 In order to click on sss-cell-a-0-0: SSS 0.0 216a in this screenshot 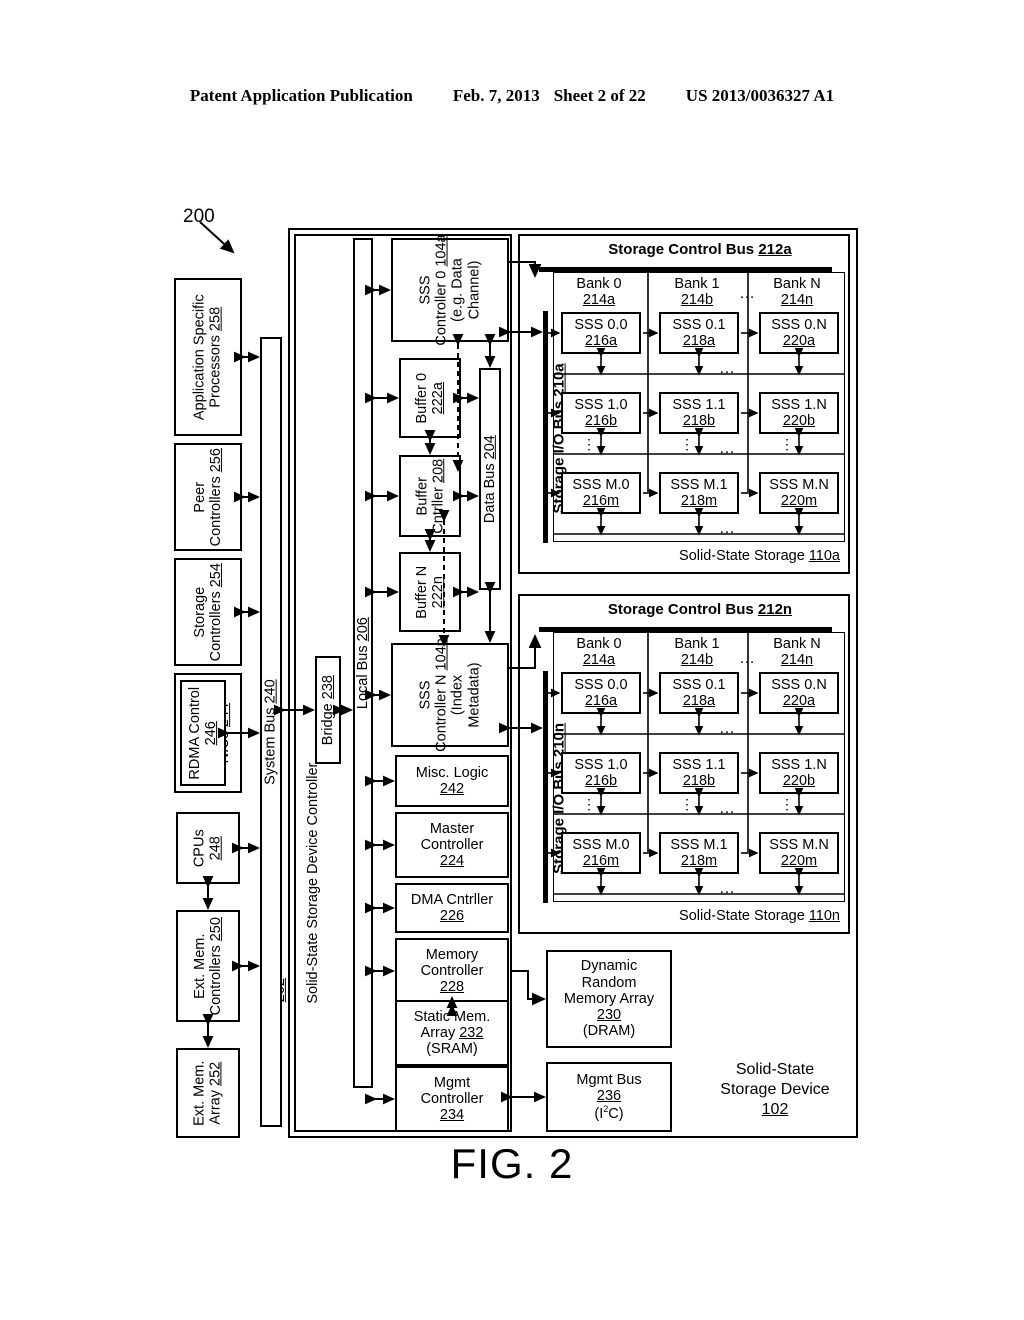, I will do `click(601, 333)`.